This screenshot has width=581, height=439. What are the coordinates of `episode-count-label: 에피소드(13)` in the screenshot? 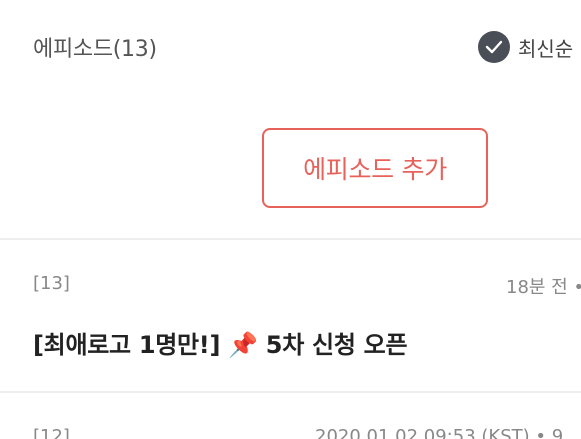 It's located at (95, 49).